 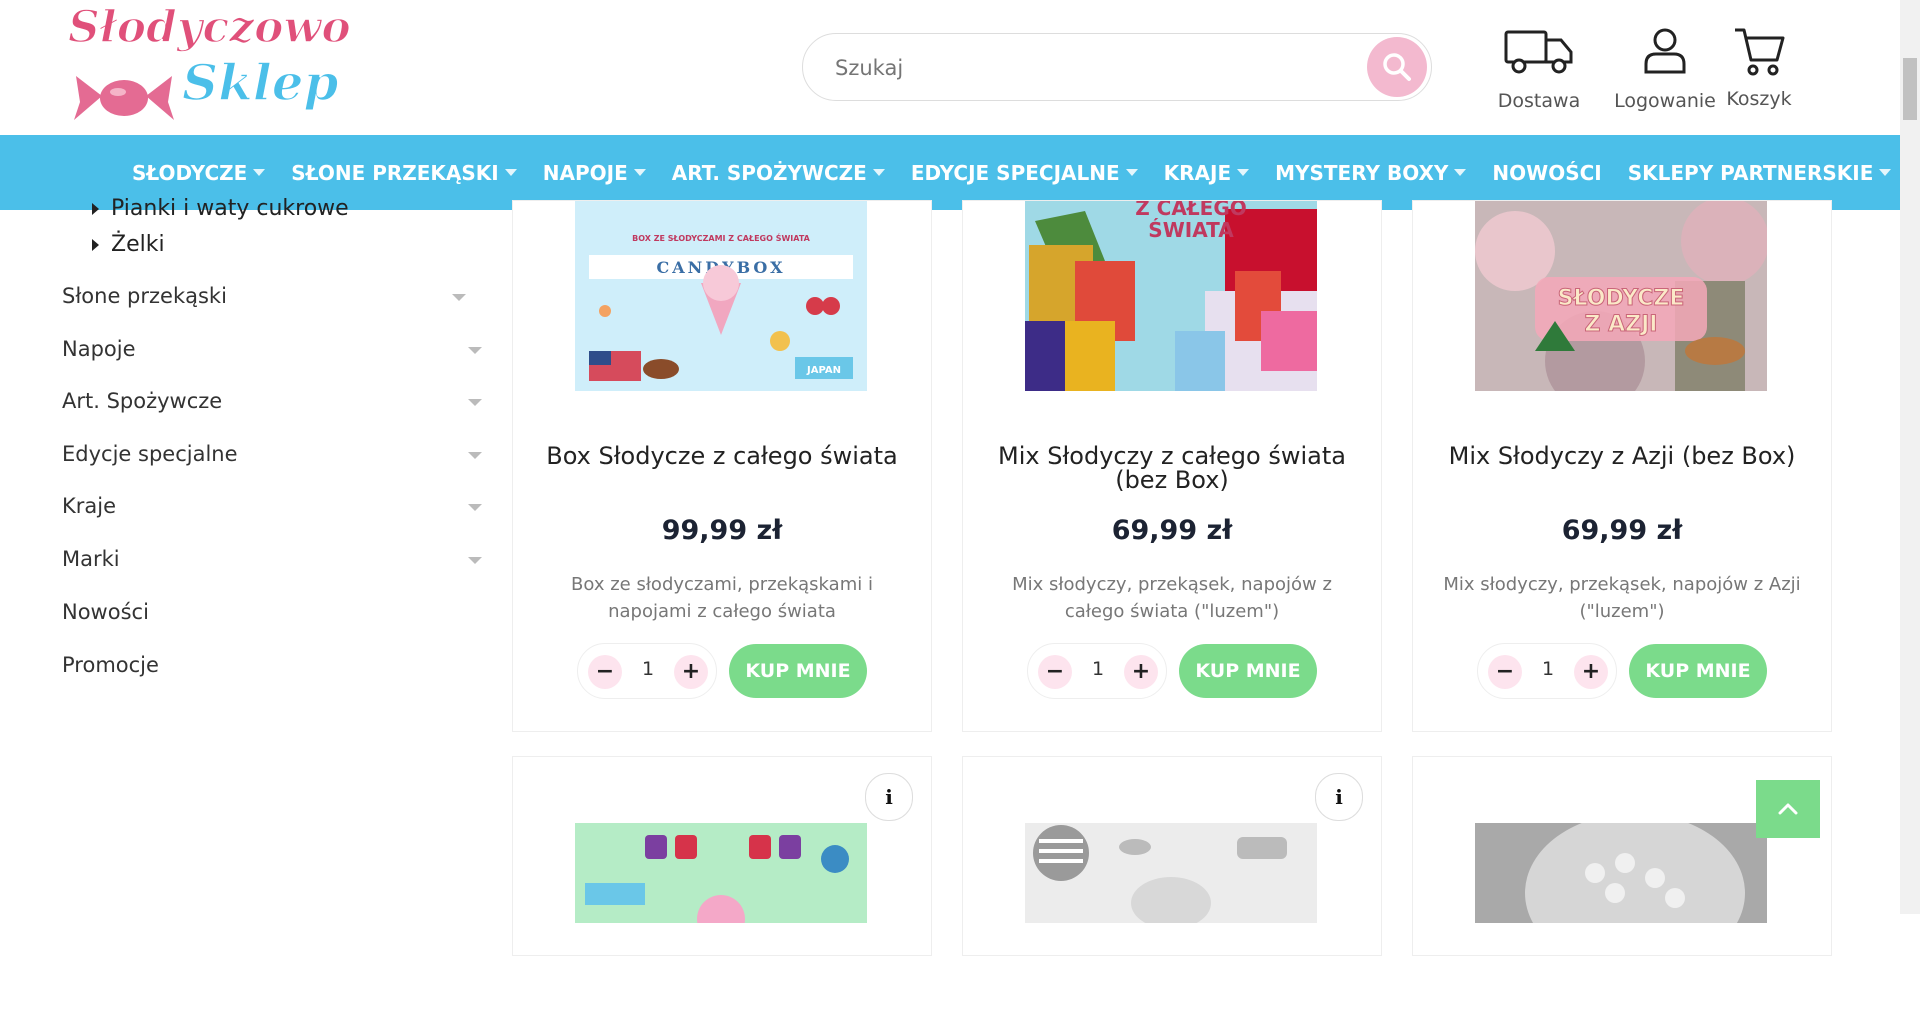 What do you see at coordinates (721, 237) in the screenshot?
I see `svg-text:BOX ZE SŁODYCZAMI Z CAŁEGO ŚWI: BOX ZE SŁODYCZAMI Z CAŁEGO ŚWIATA` at bounding box center [721, 237].